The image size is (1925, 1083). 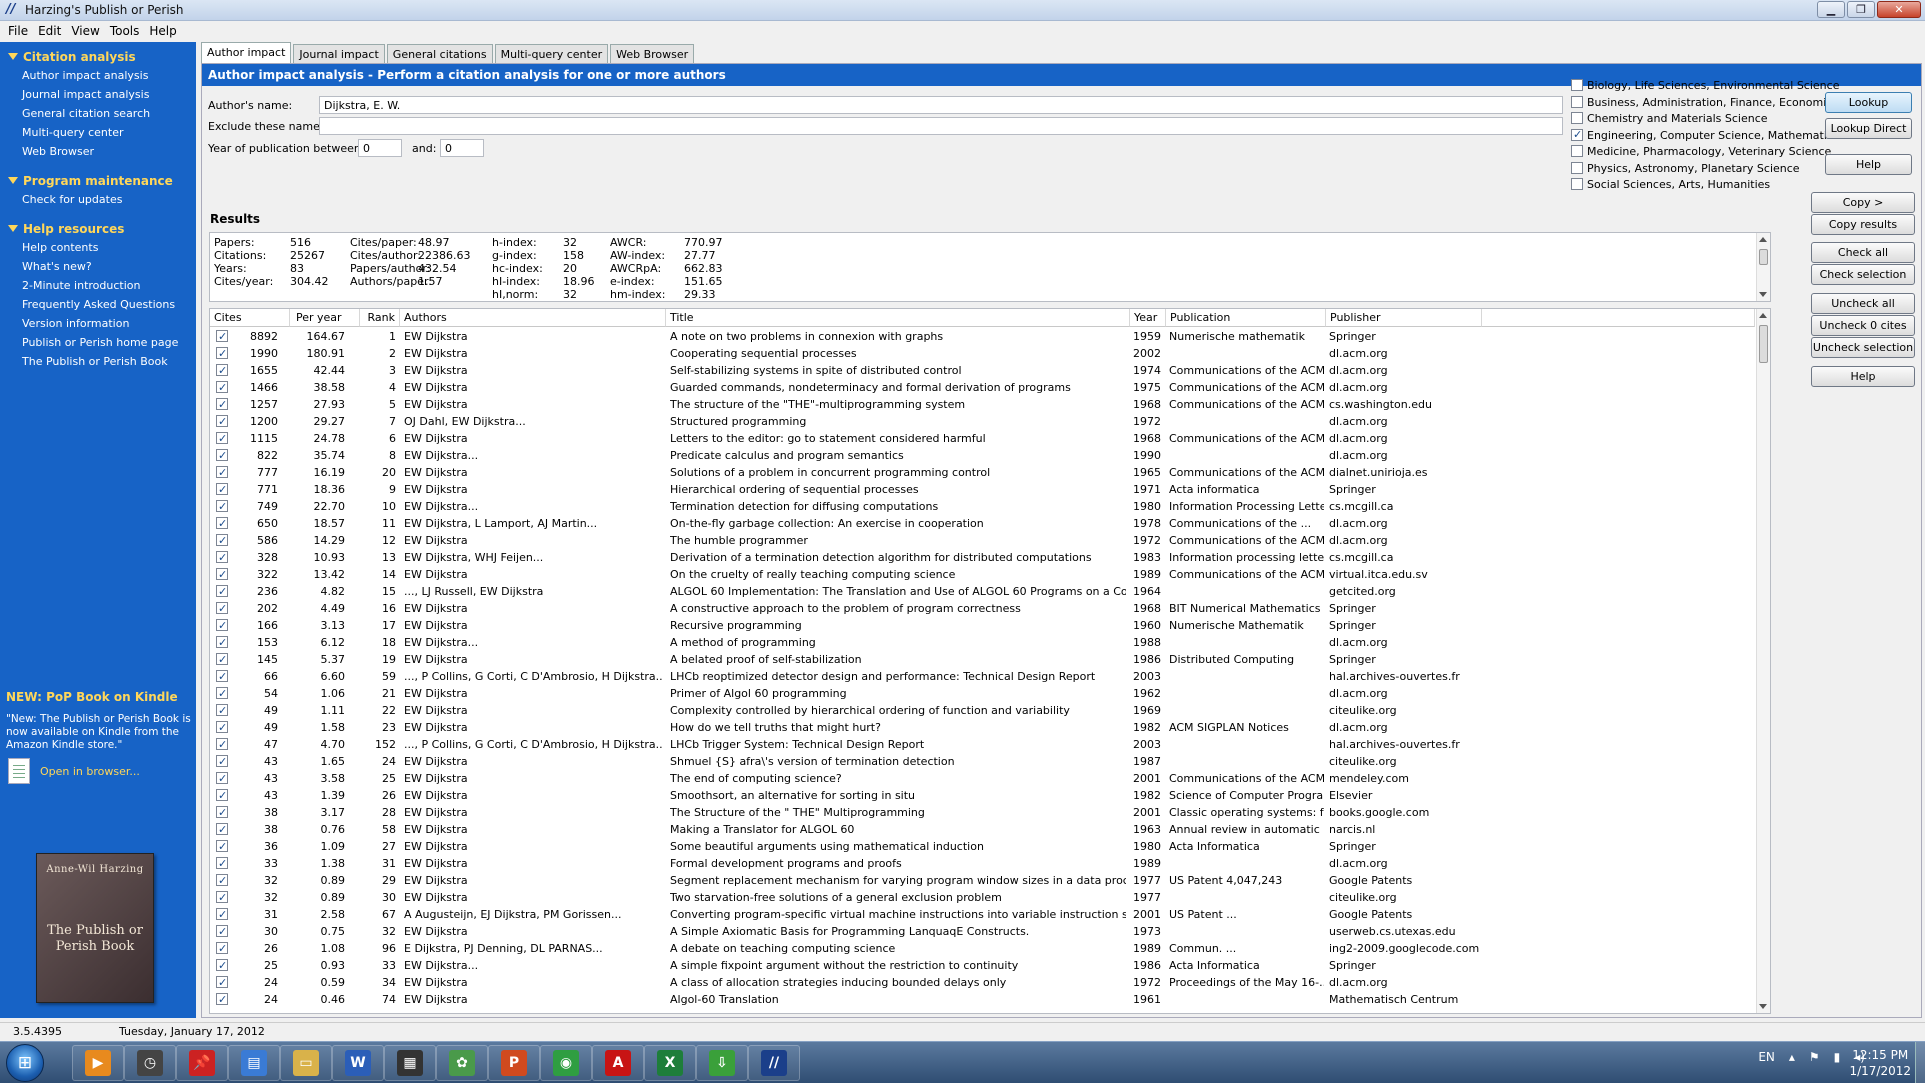 What do you see at coordinates (250, 318) in the screenshot?
I see `column-header-cites: Cites` at bounding box center [250, 318].